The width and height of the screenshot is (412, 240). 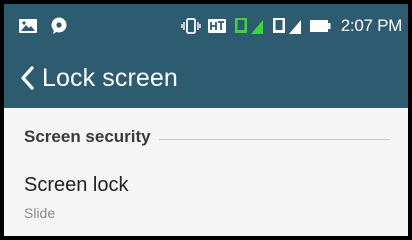 What do you see at coordinates (59, 26) in the screenshot?
I see `chat-notification-icon` at bounding box center [59, 26].